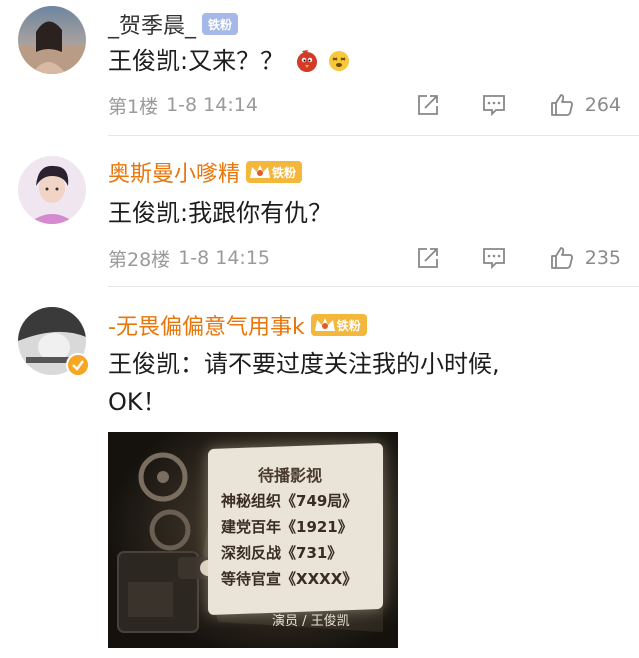 The height and width of the screenshot is (658, 639). I want to click on like-count: 235, so click(602, 258).